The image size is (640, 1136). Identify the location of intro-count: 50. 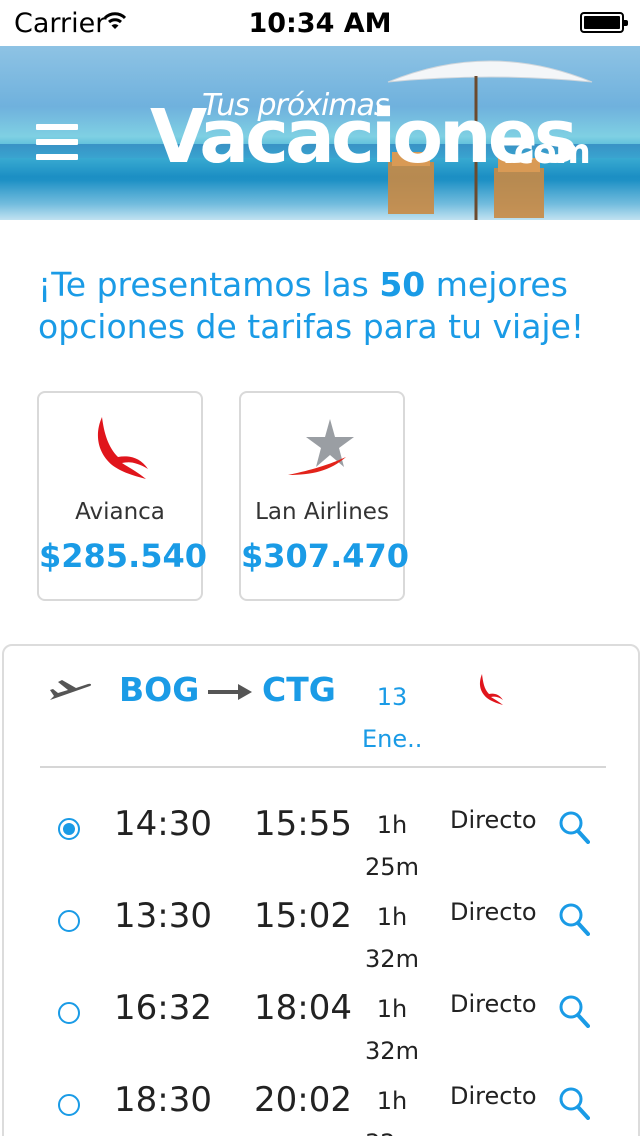
(402, 284).